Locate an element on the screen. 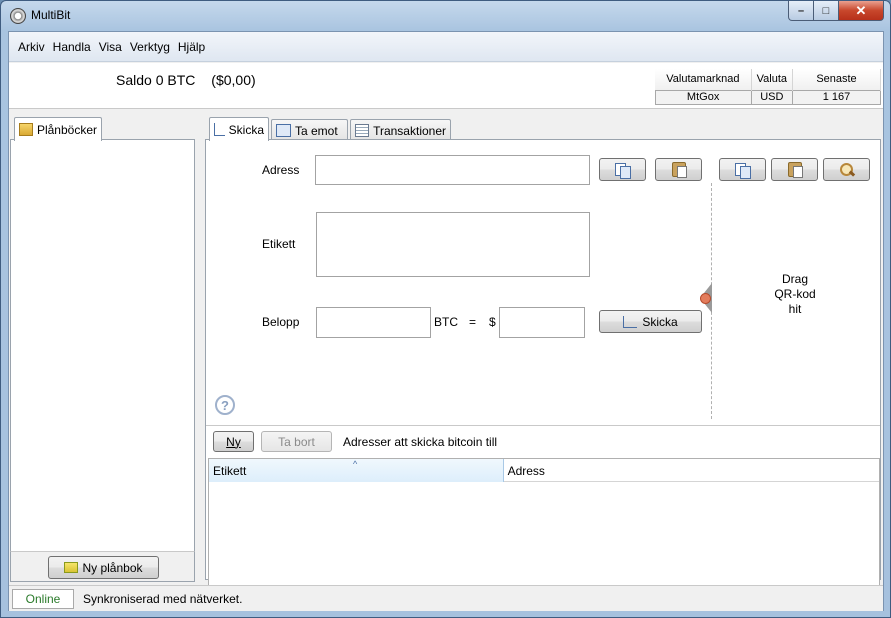  delete-address-label: Ta bort is located at coordinates (296, 441).